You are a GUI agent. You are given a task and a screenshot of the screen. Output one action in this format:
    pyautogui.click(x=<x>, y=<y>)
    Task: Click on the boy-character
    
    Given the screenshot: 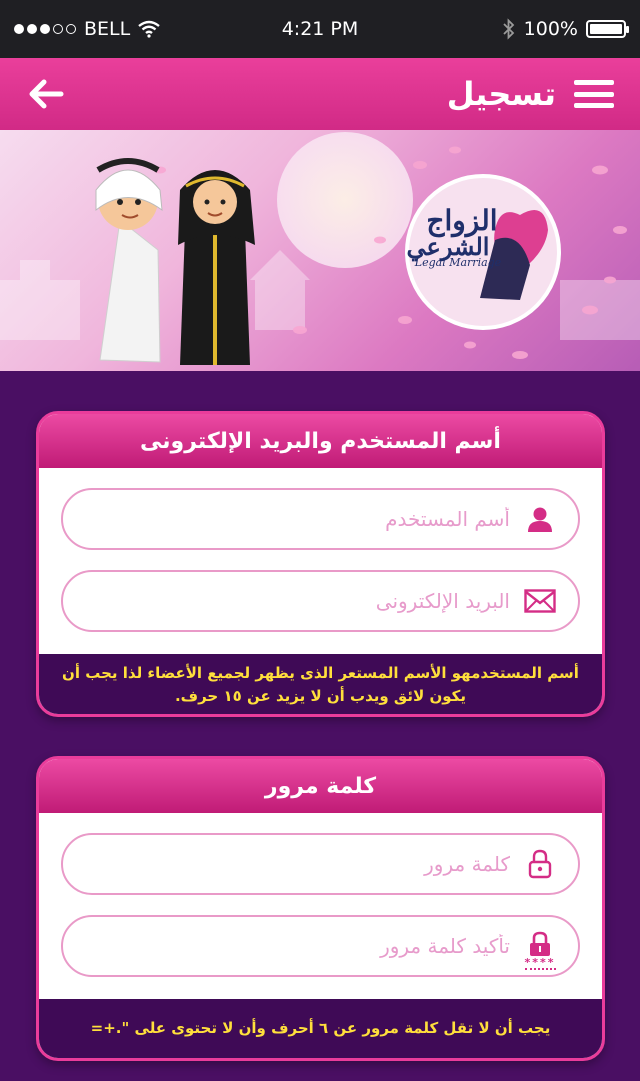 What is the action you would take?
    pyautogui.click(x=129, y=260)
    